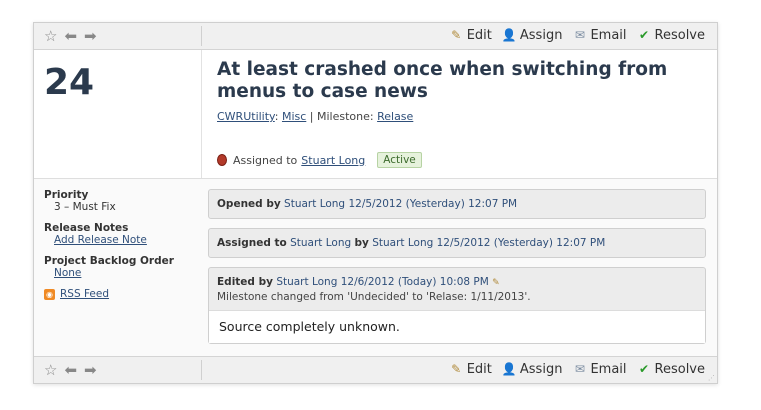  Describe the element at coordinates (49, 294) in the screenshot. I see `rss-icon: ◉` at that location.